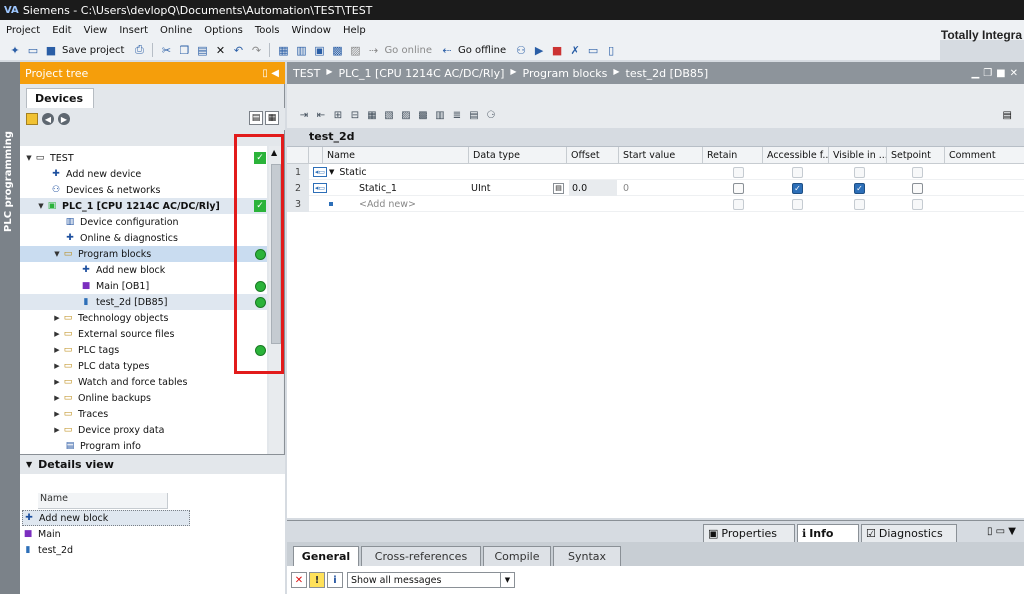 The image size is (1024, 594). I want to click on copy-icon: ❐, so click(184, 50).